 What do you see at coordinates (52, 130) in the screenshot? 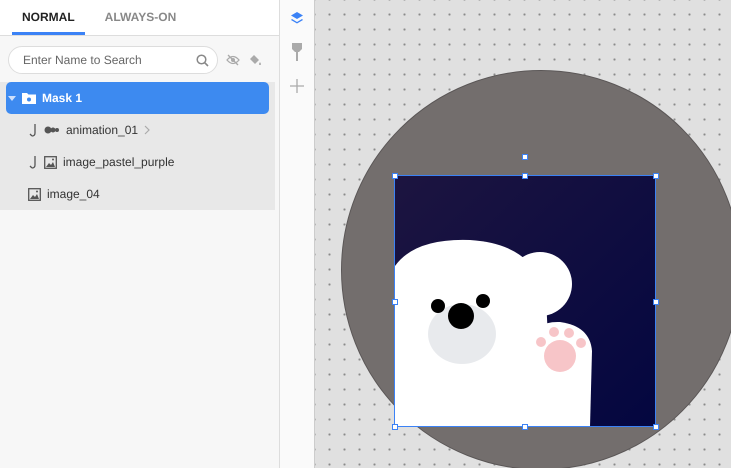
I see `dots-icon` at bounding box center [52, 130].